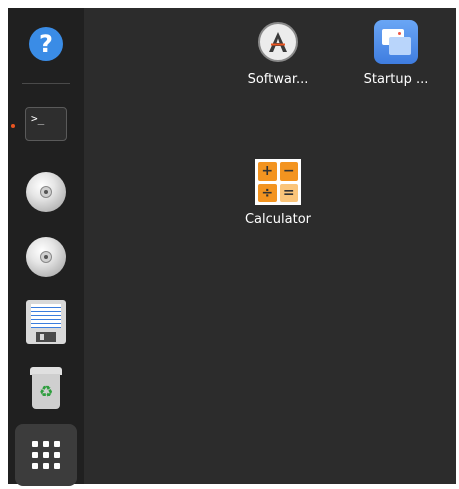 The height and width of the screenshot is (489, 459). I want to click on calc-key: +, so click(267, 171).